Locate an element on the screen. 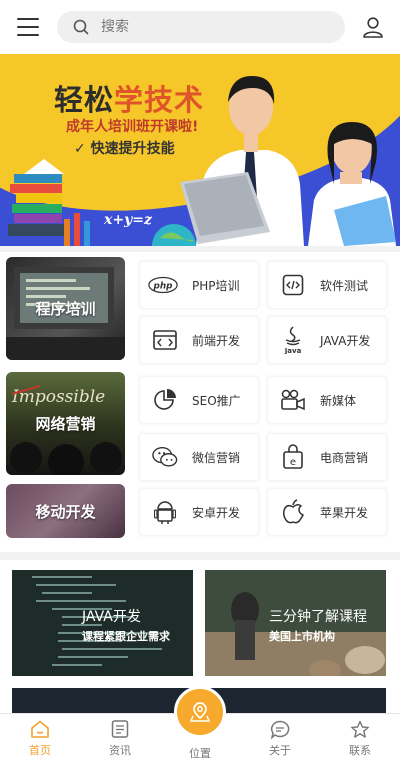  service-label: 安卓开发 is located at coordinates (216, 512).